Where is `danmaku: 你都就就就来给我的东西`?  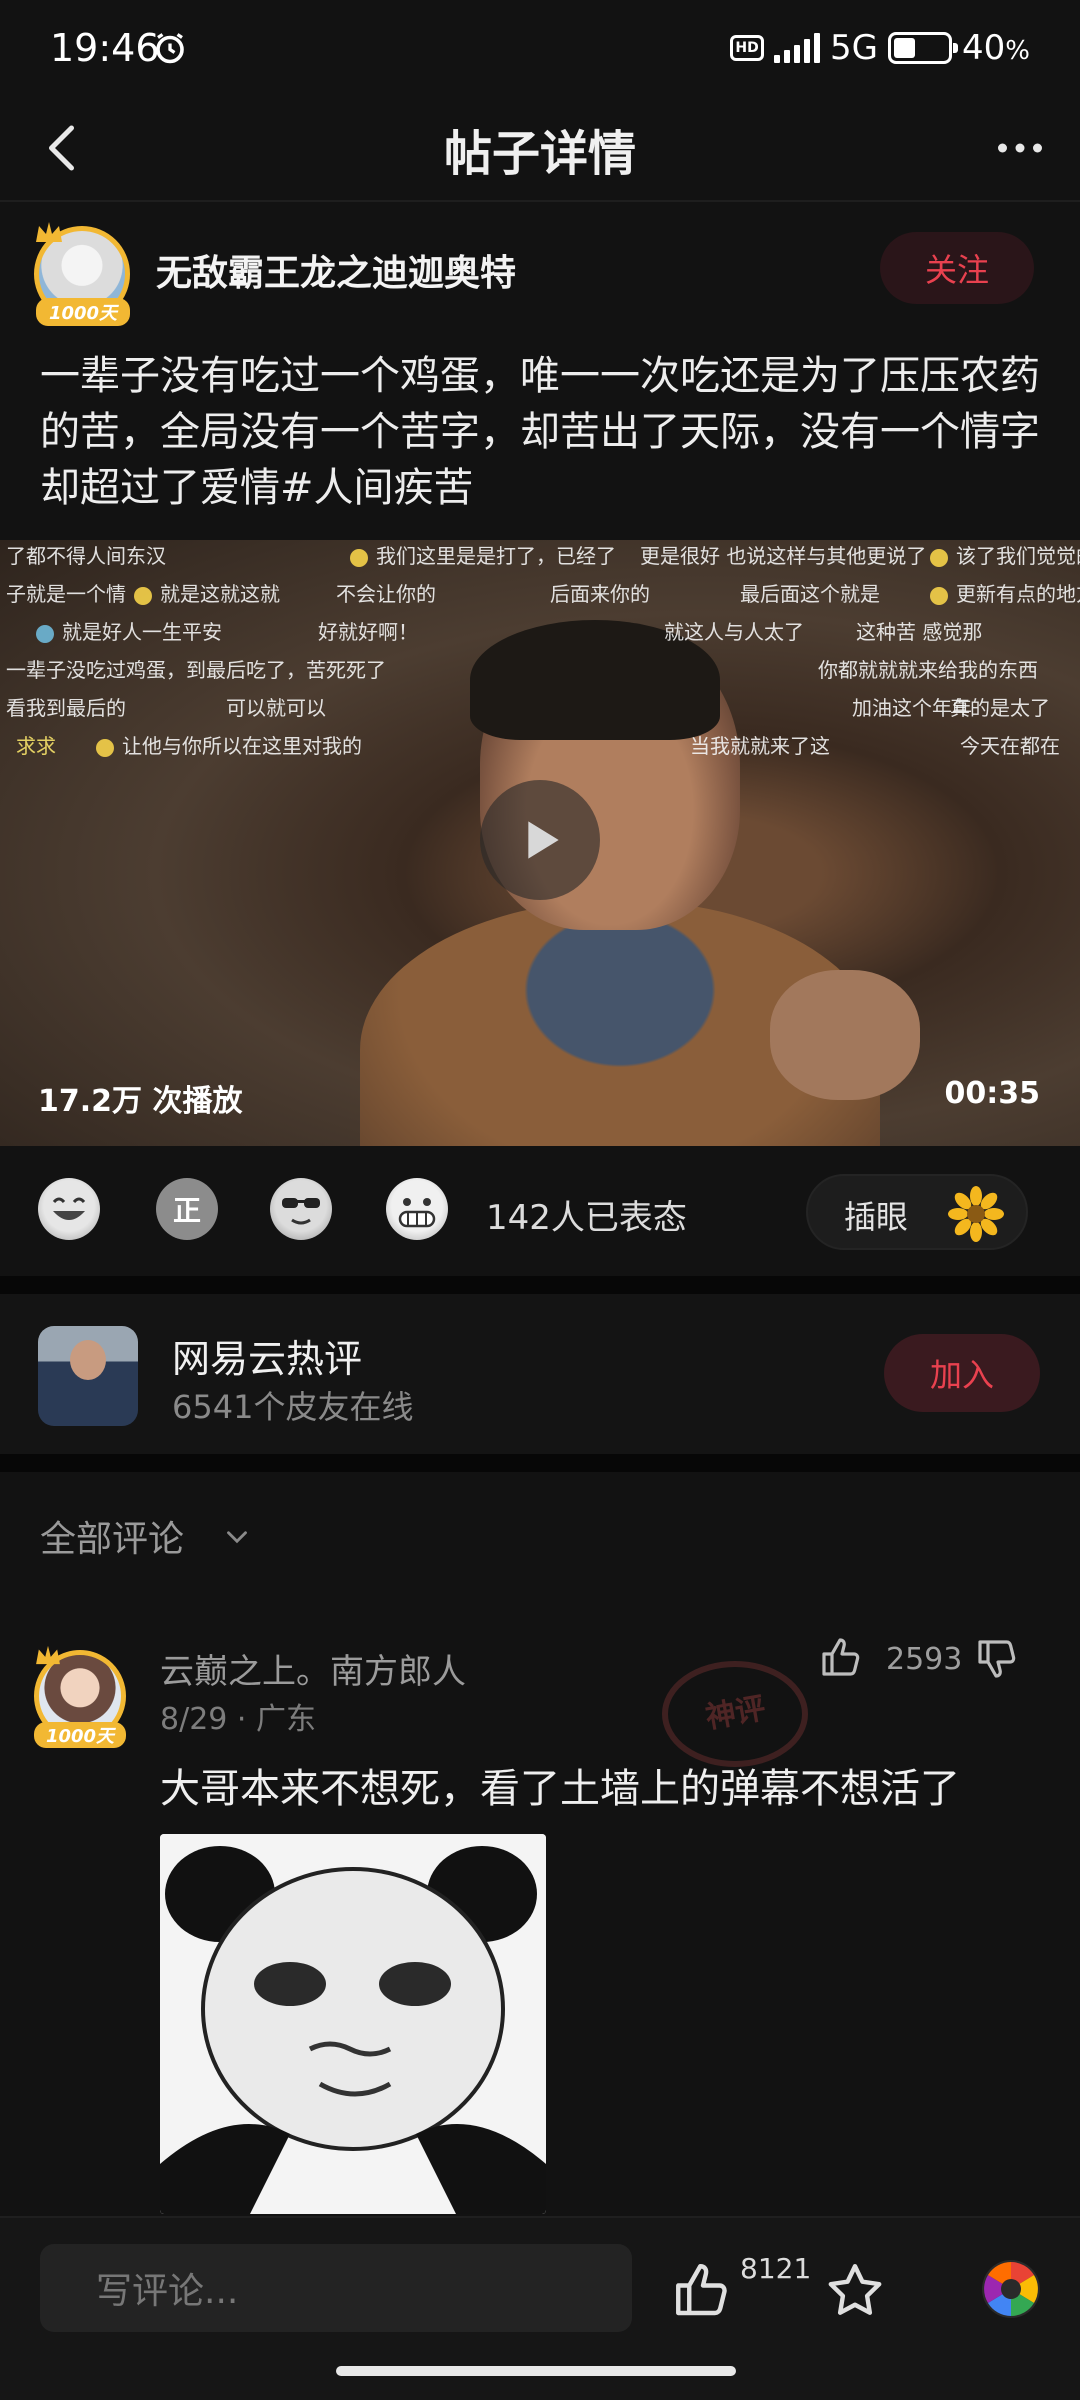
danmaku: 你都就就就来给我的东西 is located at coordinates (928, 670).